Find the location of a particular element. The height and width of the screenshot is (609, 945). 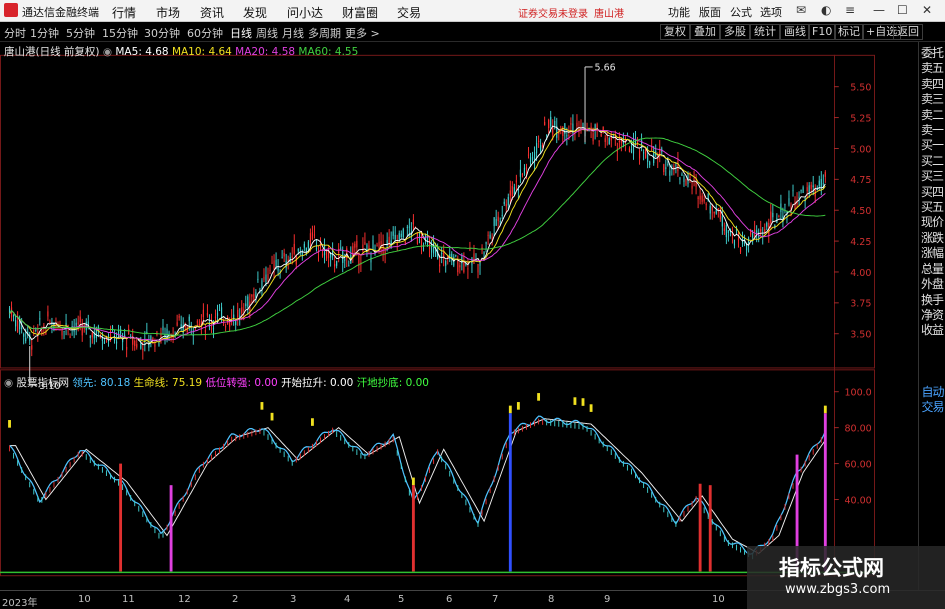

message-icon: ✉ is located at coordinates (801, 10).